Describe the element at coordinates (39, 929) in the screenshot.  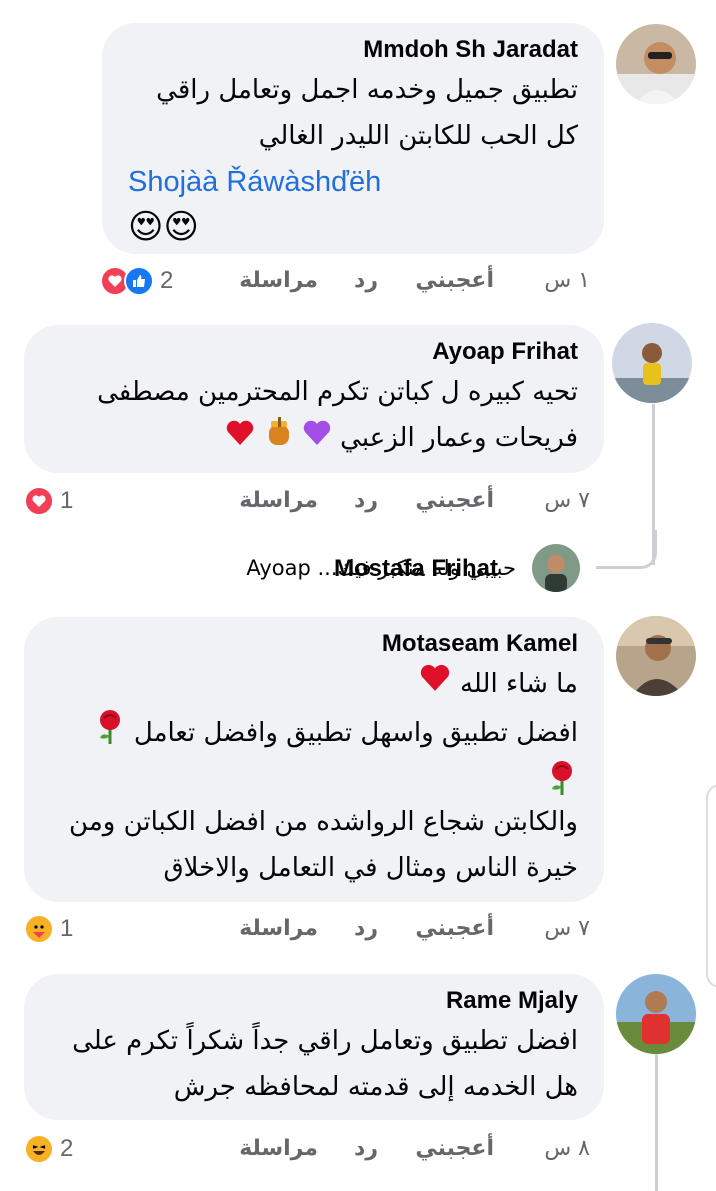
I see `care-icon` at that location.